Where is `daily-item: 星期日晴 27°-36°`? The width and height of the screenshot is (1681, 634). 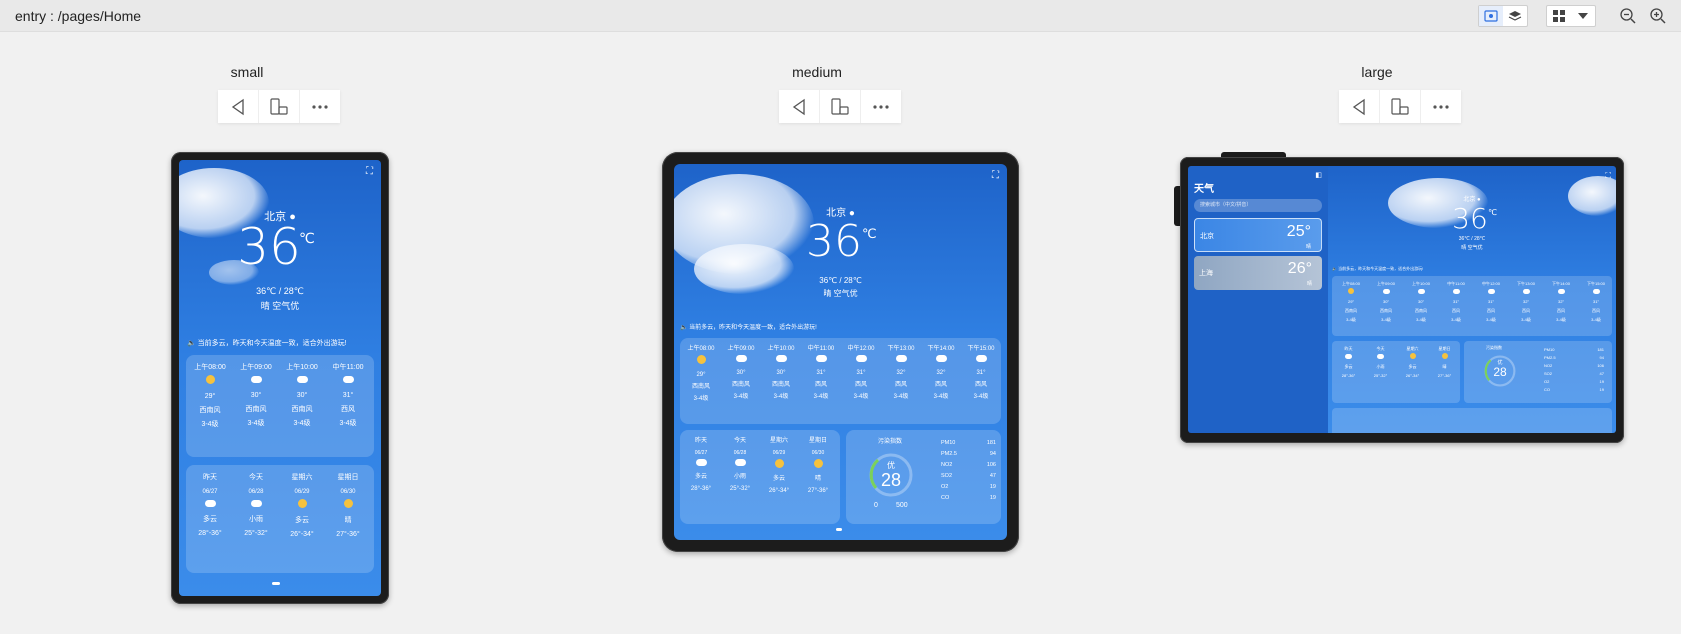
daily-item: 星期日晴 27°-36° is located at coordinates (1444, 362).